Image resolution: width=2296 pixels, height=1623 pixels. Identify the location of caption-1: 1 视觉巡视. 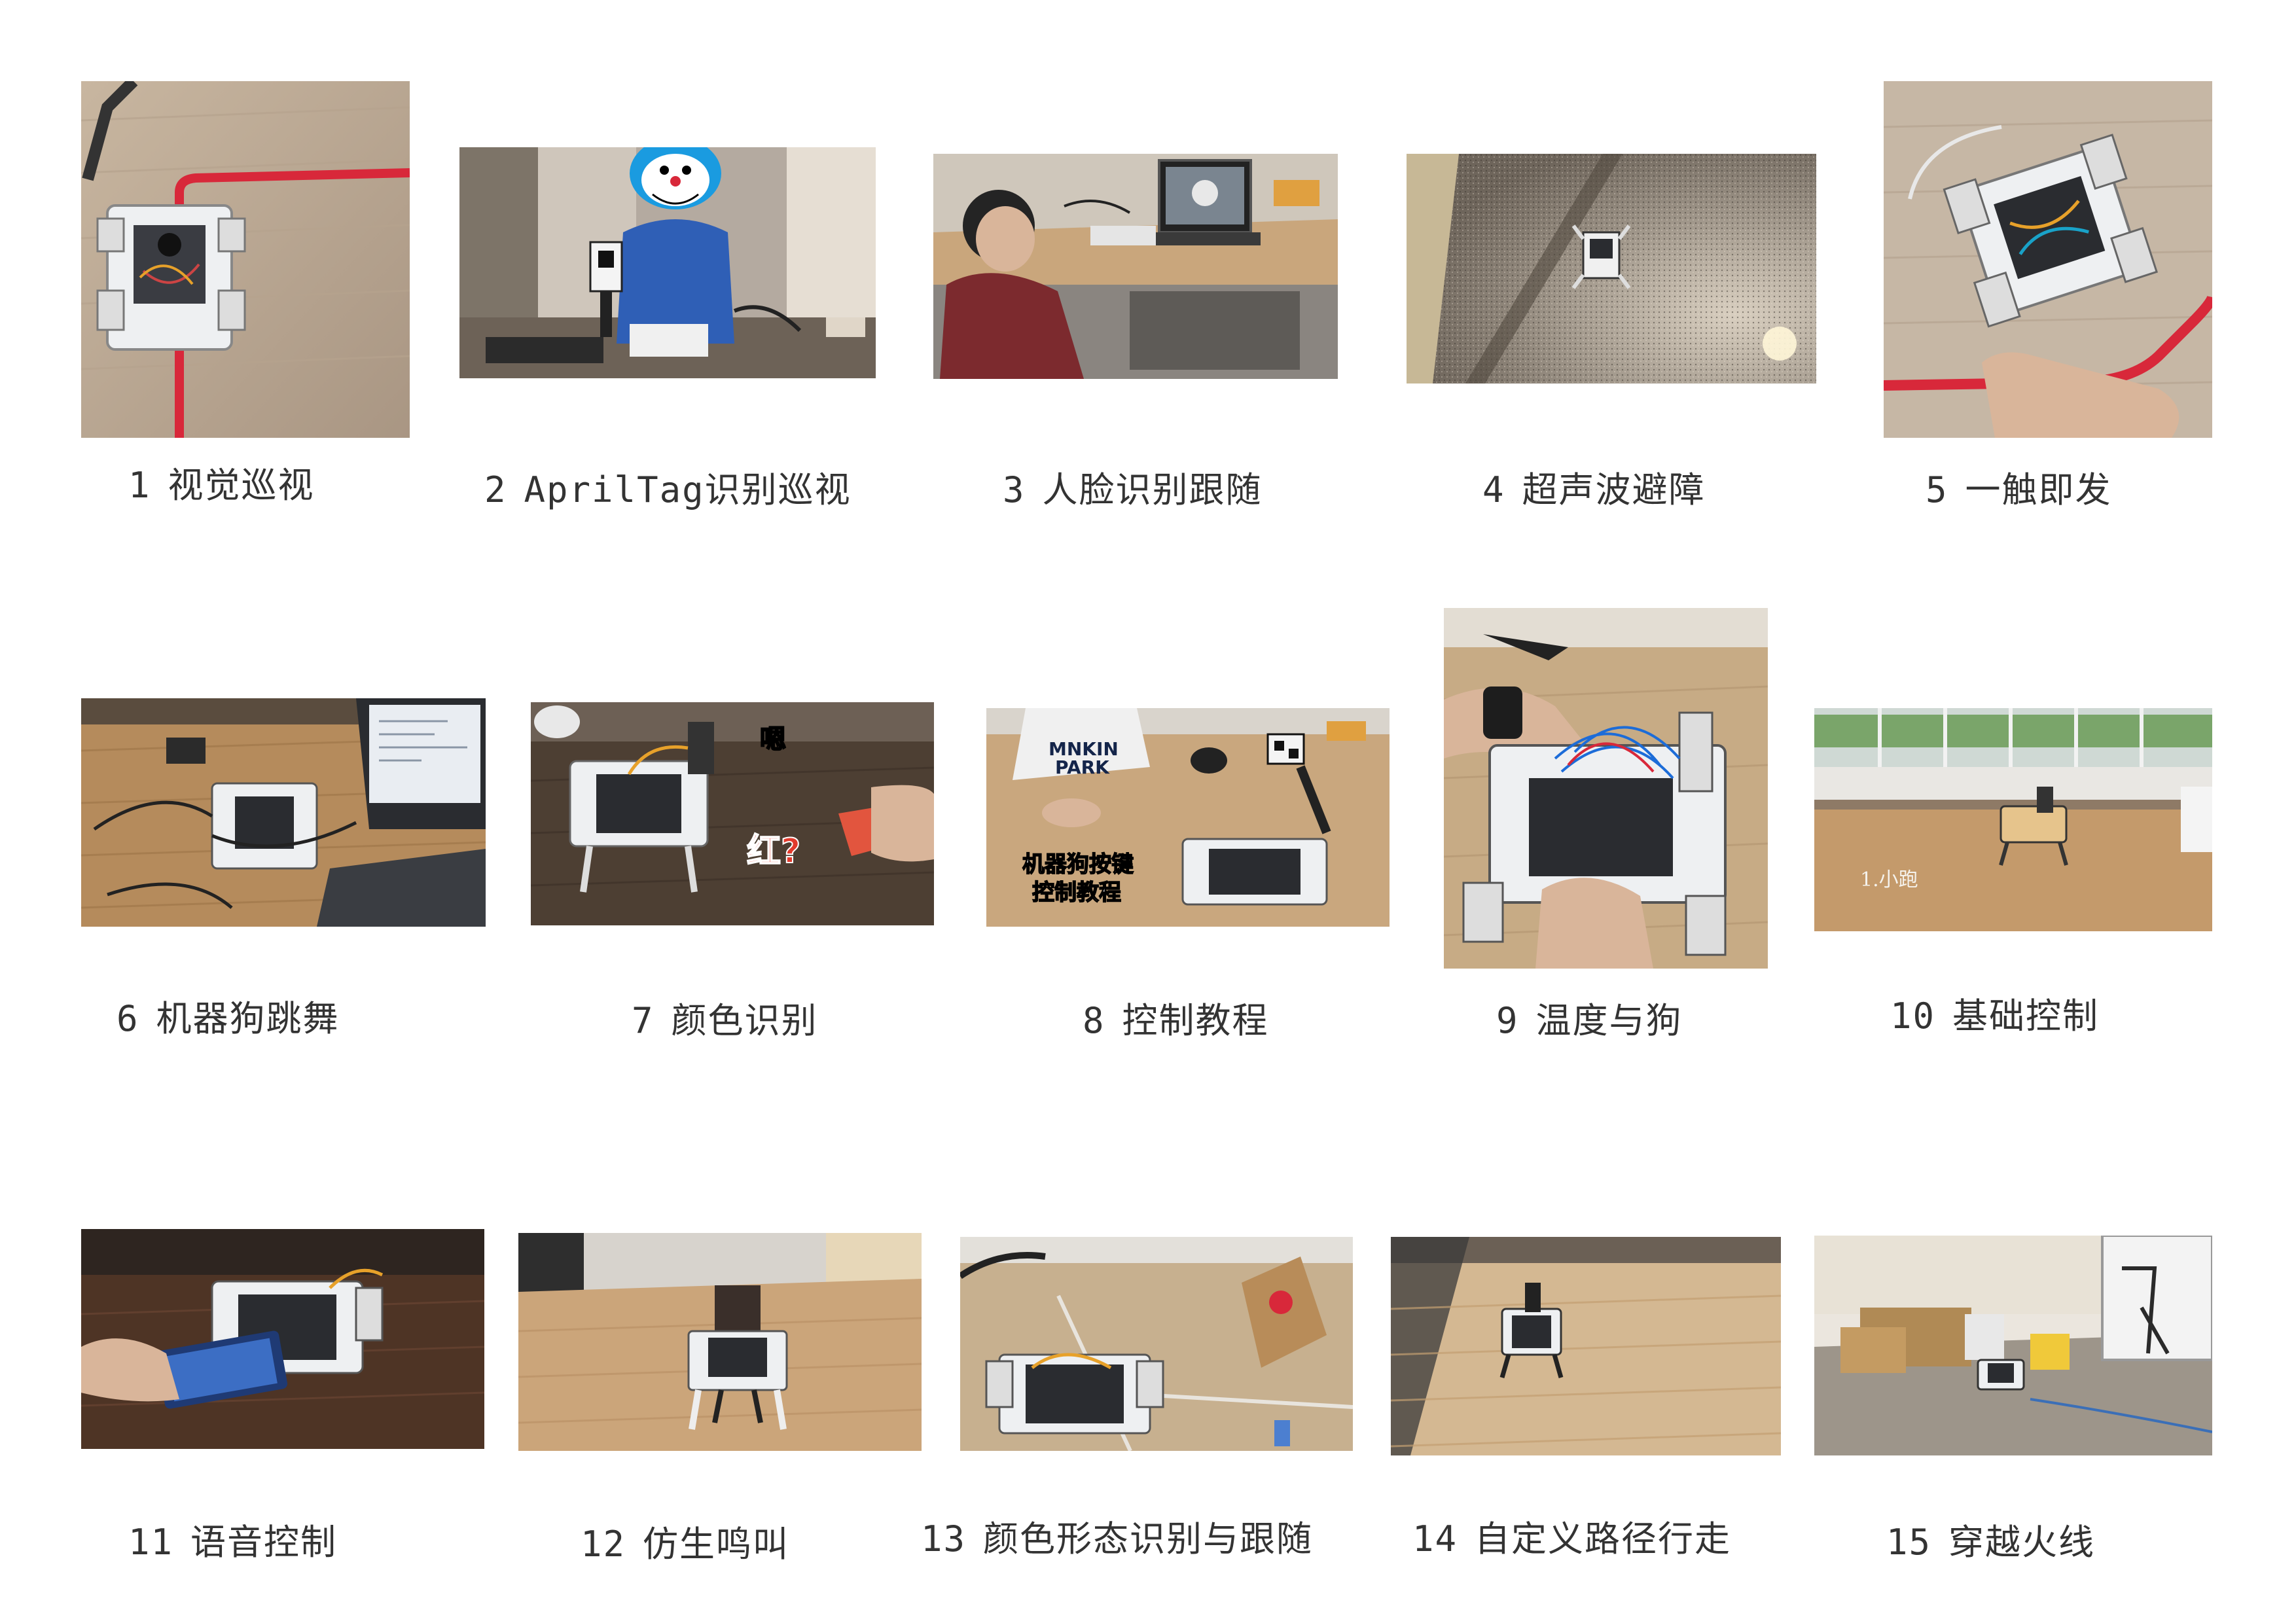
(221, 485).